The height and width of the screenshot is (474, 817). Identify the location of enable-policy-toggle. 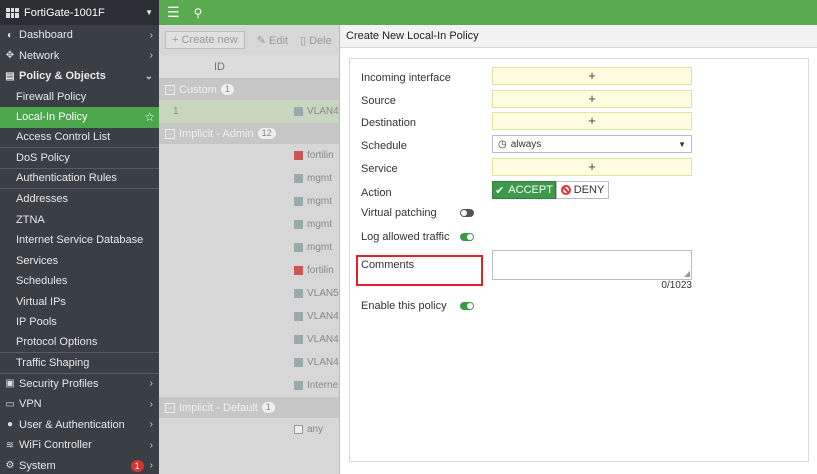
(467, 306).